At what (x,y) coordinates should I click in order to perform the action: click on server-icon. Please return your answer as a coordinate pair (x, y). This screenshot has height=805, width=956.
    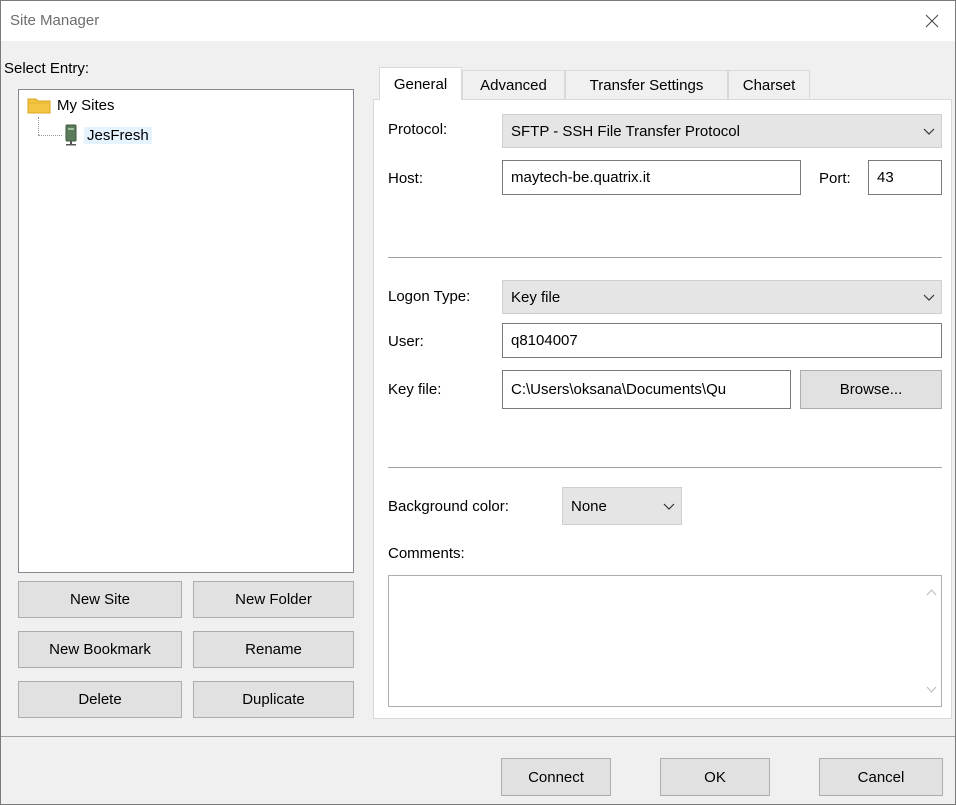
    Looking at the image, I should click on (71, 135).